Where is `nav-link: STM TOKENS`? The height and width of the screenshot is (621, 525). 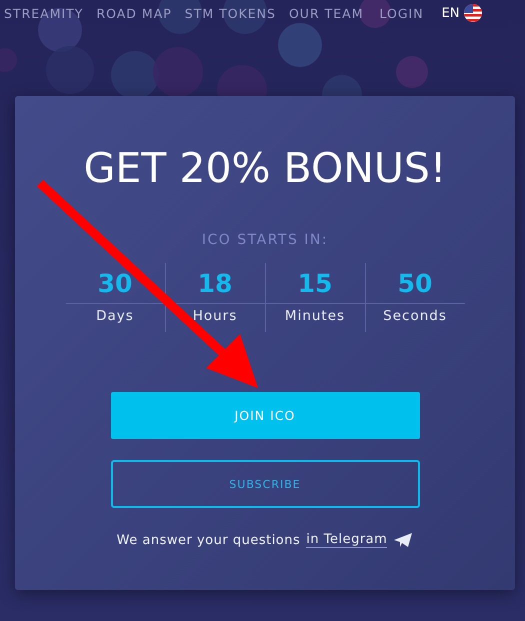 nav-link: STM TOKENS is located at coordinates (230, 13).